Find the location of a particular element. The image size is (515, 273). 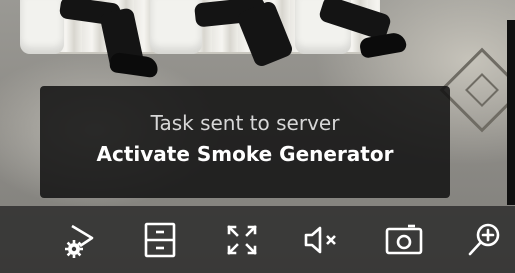

snapshot-camera-icon is located at coordinates (404, 240).